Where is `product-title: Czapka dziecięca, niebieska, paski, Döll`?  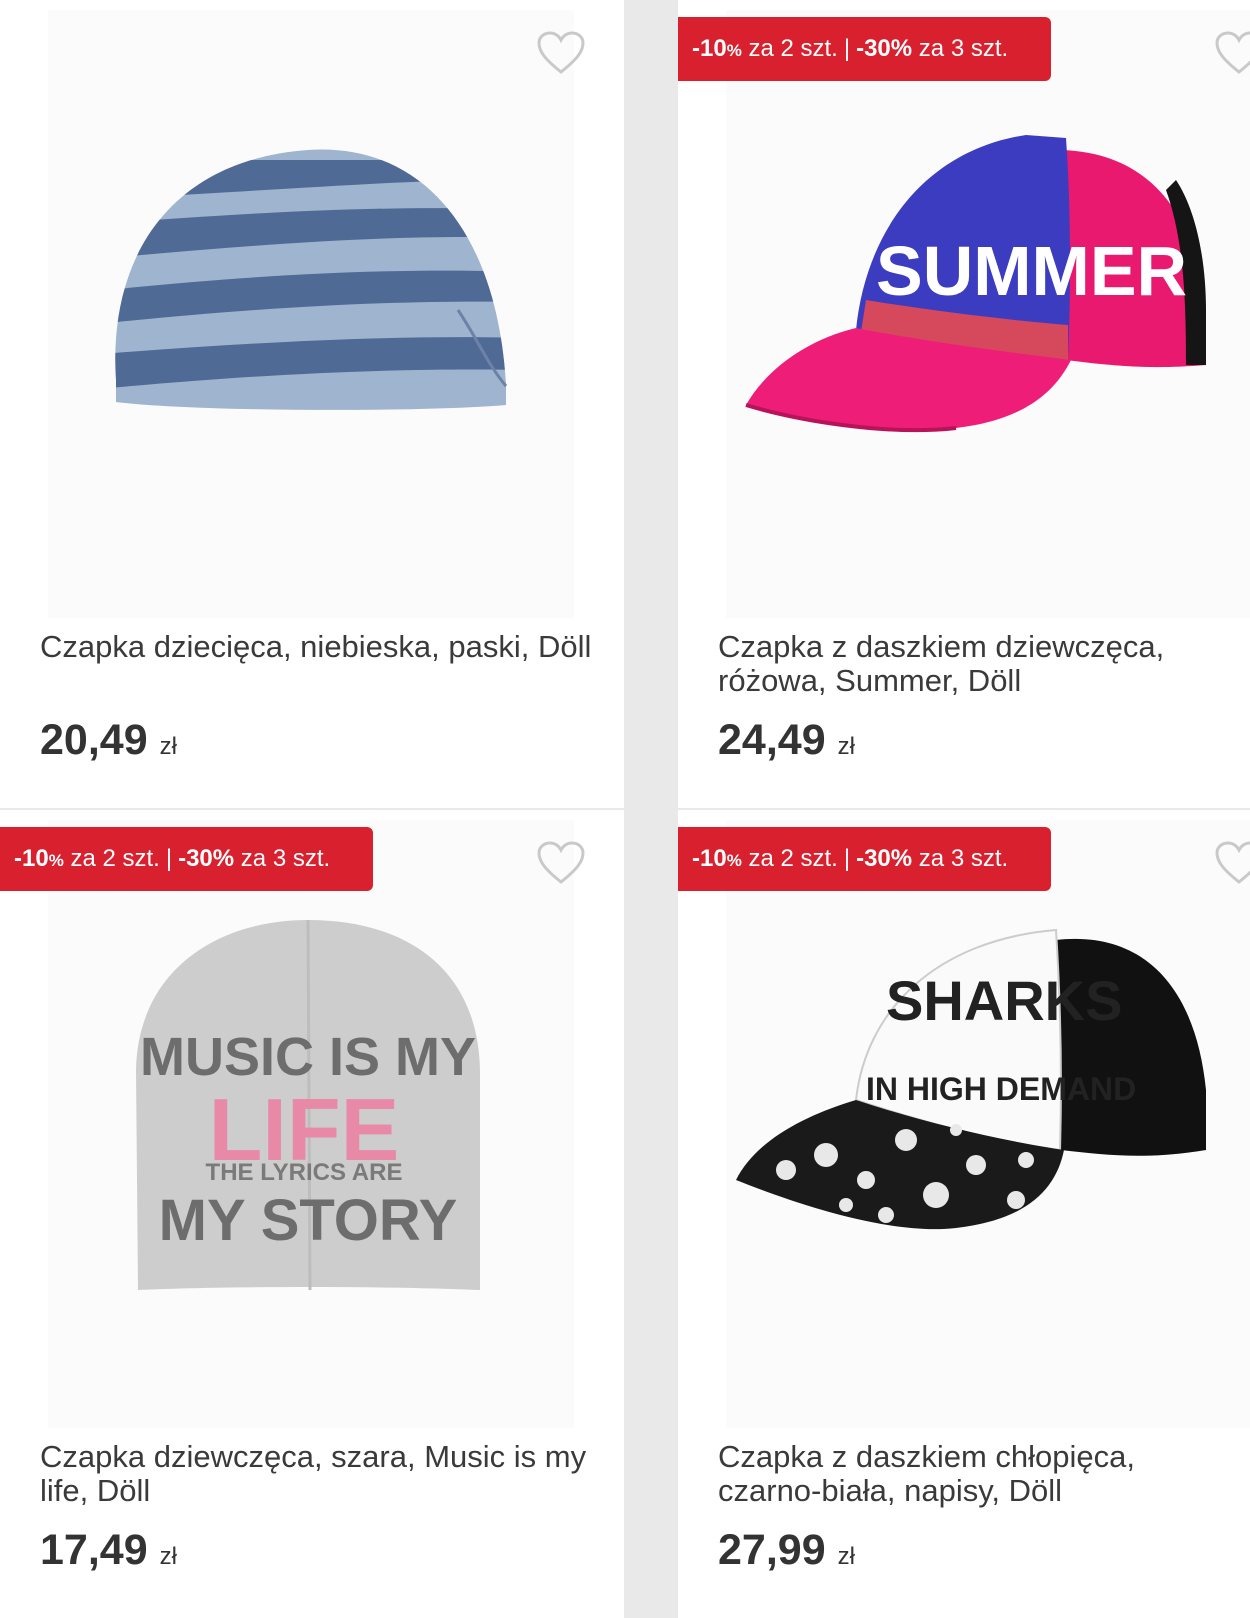
product-title: Czapka dziecięca, niebieska, paski, Döll is located at coordinates (320, 647).